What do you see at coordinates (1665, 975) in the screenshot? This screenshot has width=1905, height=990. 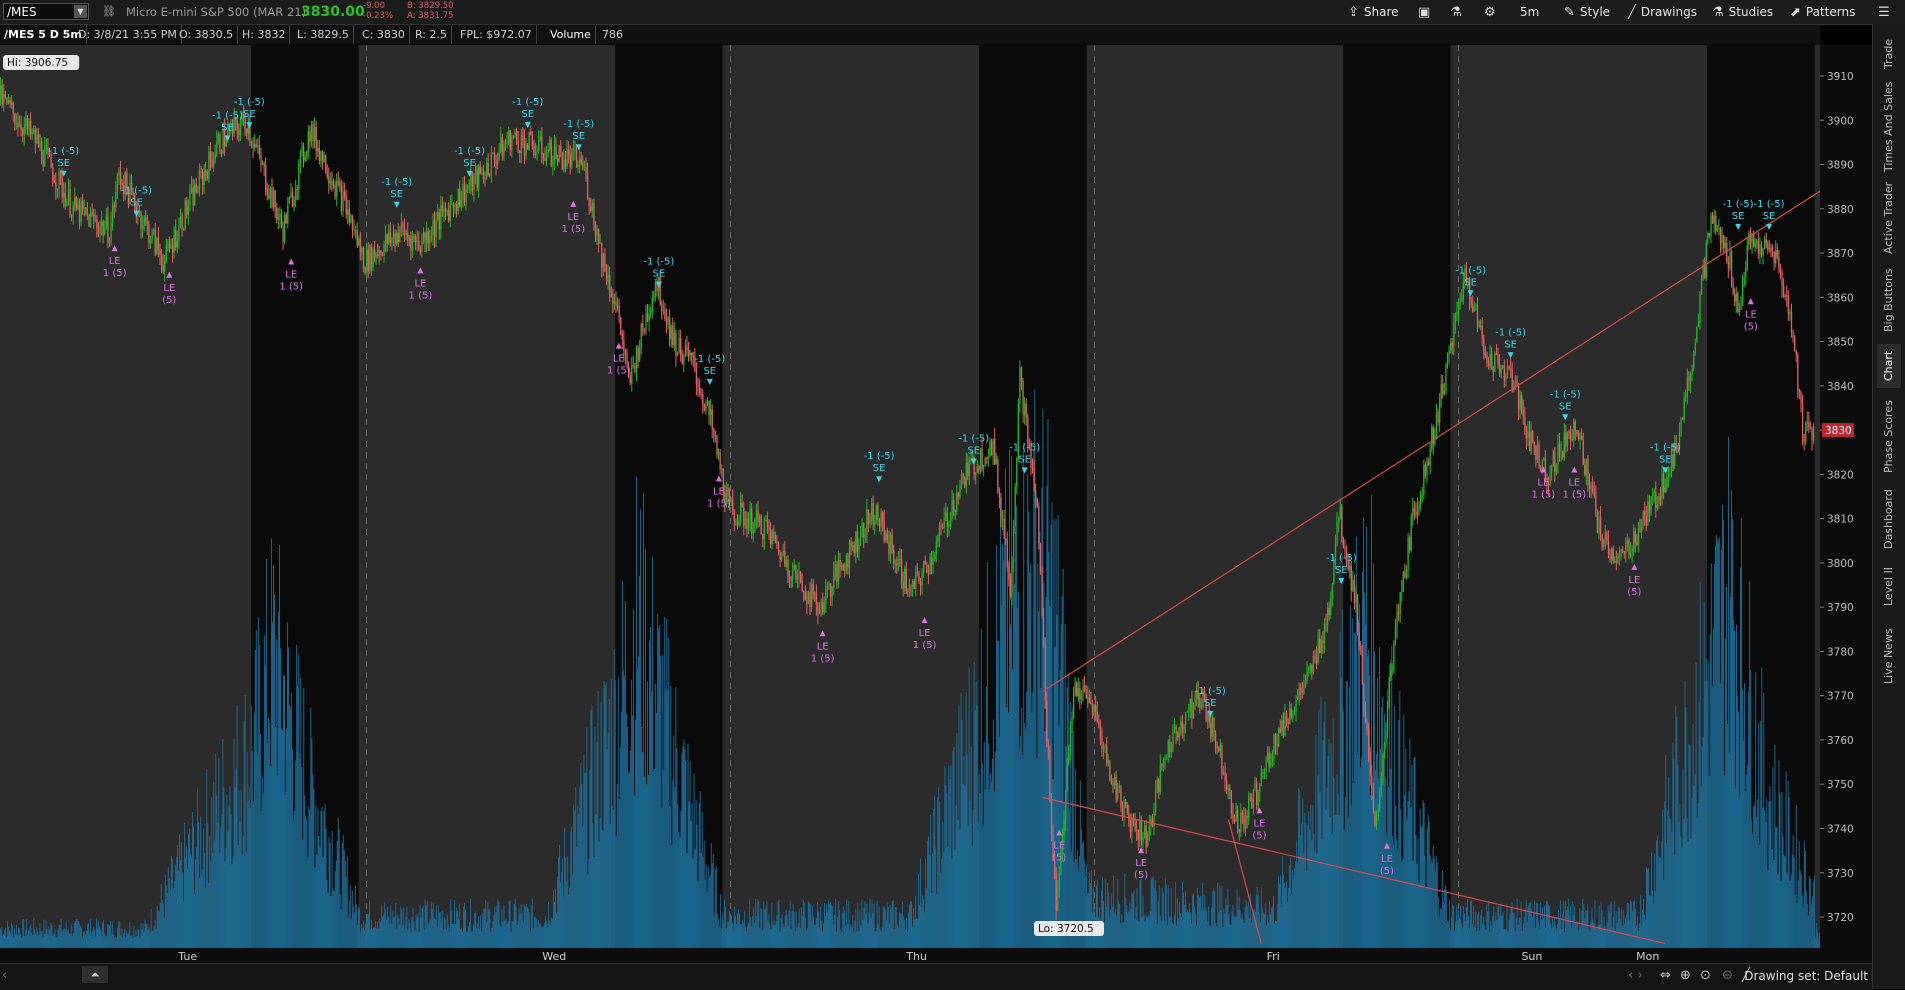 I see `expand-horizontal-icon: ⇔` at bounding box center [1665, 975].